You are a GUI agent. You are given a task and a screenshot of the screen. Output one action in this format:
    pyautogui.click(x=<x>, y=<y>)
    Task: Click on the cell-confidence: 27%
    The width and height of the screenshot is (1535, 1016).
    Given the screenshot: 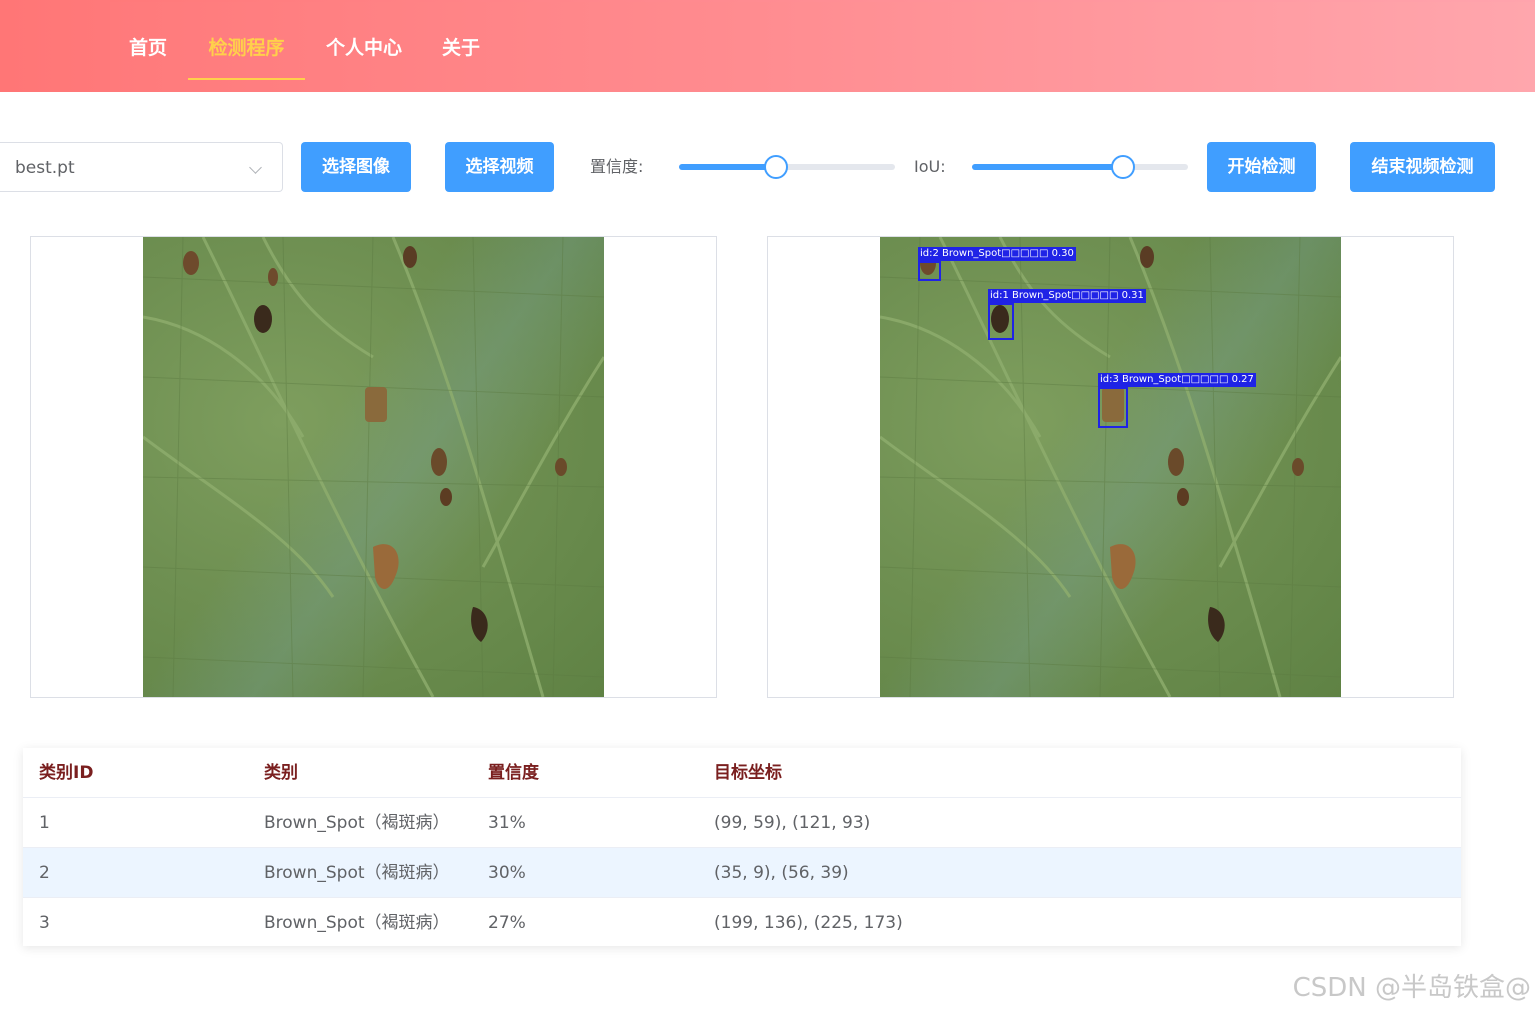 What is the action you would take?
    pyautogui.click(x=507, y=923)
    